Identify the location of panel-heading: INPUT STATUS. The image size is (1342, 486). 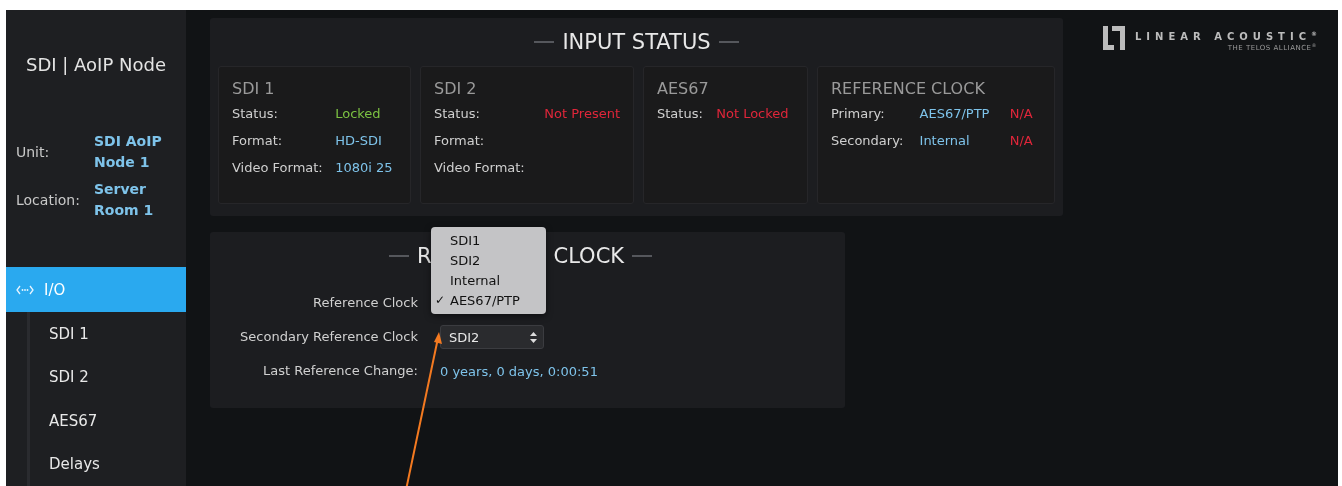
(636, 42).